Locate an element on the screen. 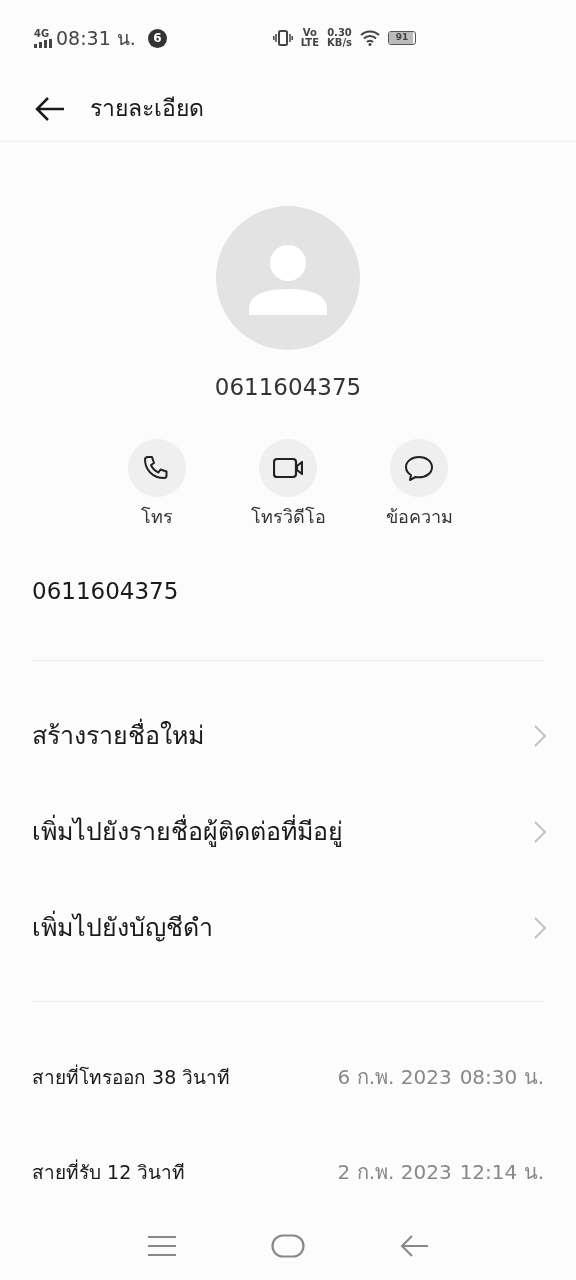 This screenshot has width=576, height=1280. menu-item: สร้างรายชื่อใหม่ is located at coordinates (288, 735).